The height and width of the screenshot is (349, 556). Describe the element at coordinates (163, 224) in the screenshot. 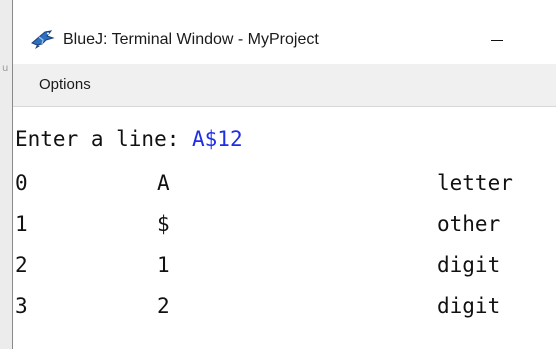

I see `char-value: $` at that location.